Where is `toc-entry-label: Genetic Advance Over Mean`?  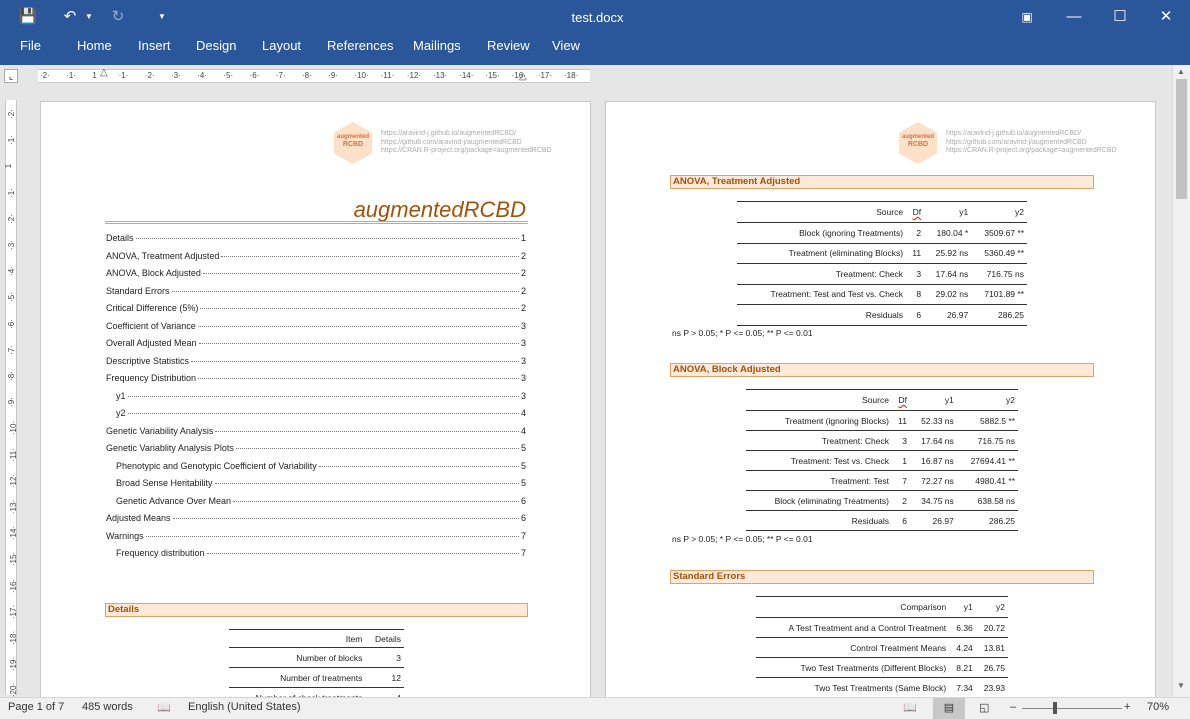 toc-entry-label: Genetic Advance Over Mean is located at coordinates (174, 500).